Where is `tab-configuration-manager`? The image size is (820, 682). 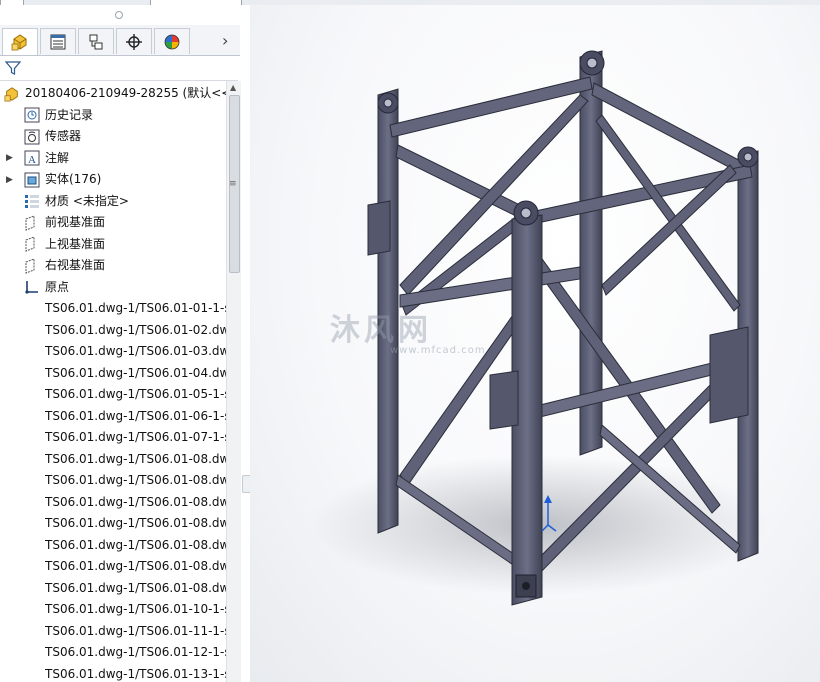
tab-configuration-manager is located at coordinates (96, 41).